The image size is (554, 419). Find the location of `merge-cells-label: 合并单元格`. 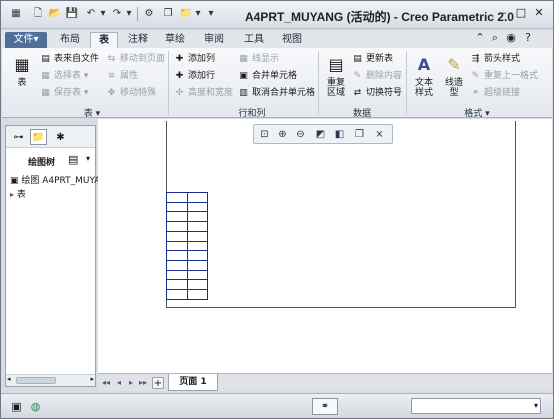

merge-cells-label: 合并单元格 is located at coordinates (275, 76).